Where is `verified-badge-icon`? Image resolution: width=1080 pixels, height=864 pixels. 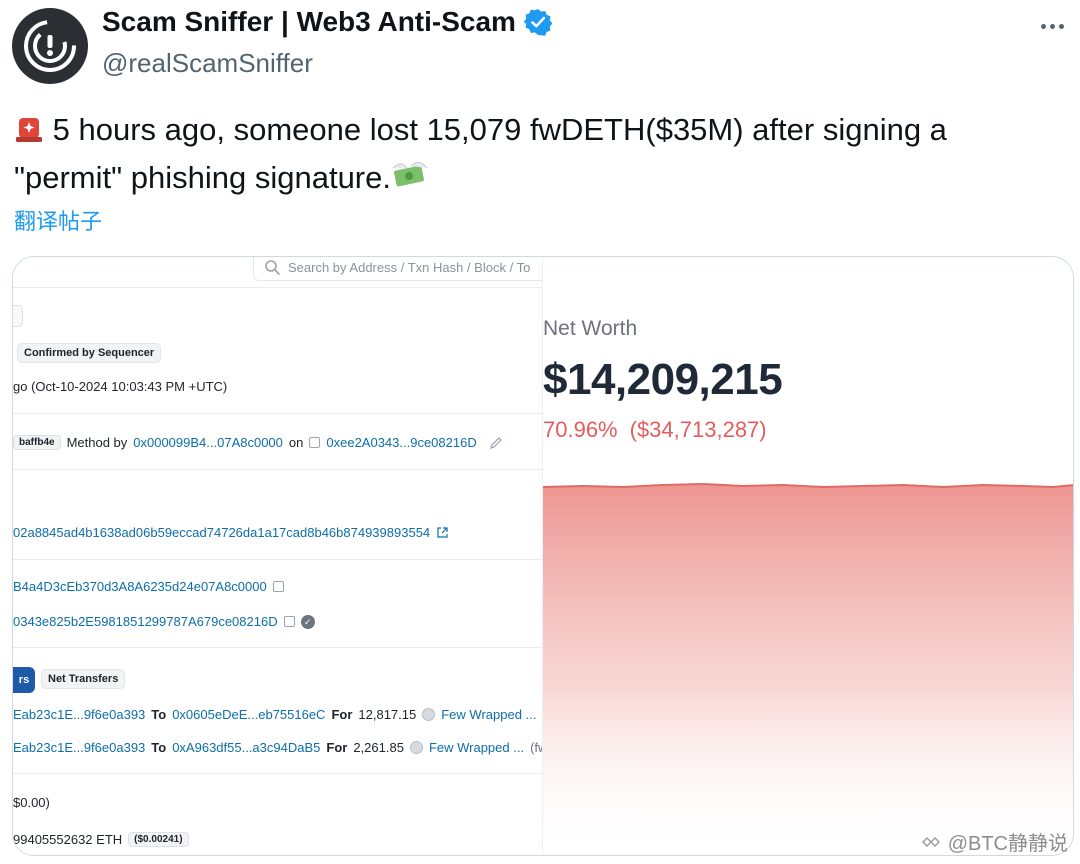 verified-badge-icon is located at coordinates (537, 22).